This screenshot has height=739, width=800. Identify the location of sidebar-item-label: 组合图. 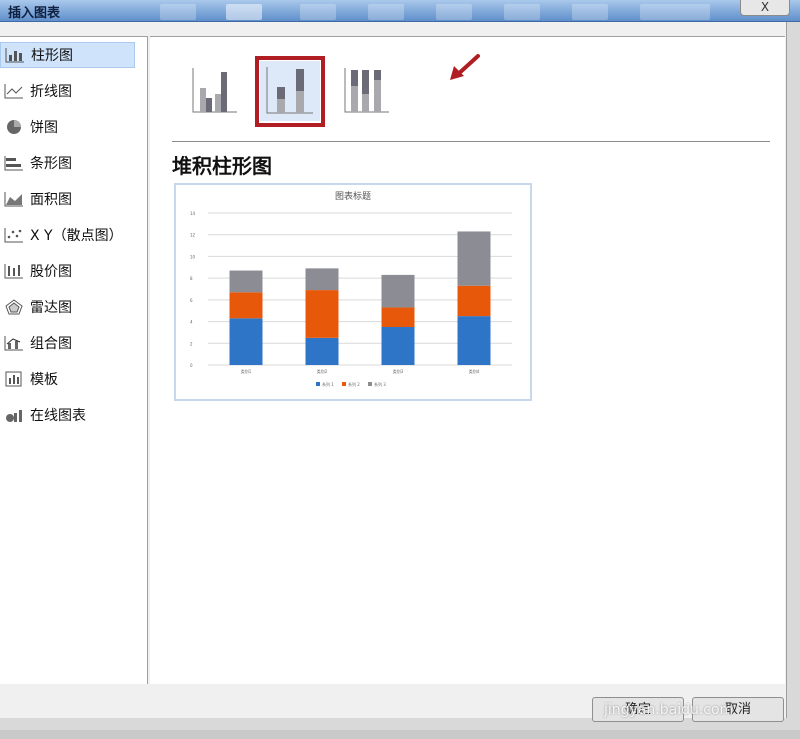
(51, 344).